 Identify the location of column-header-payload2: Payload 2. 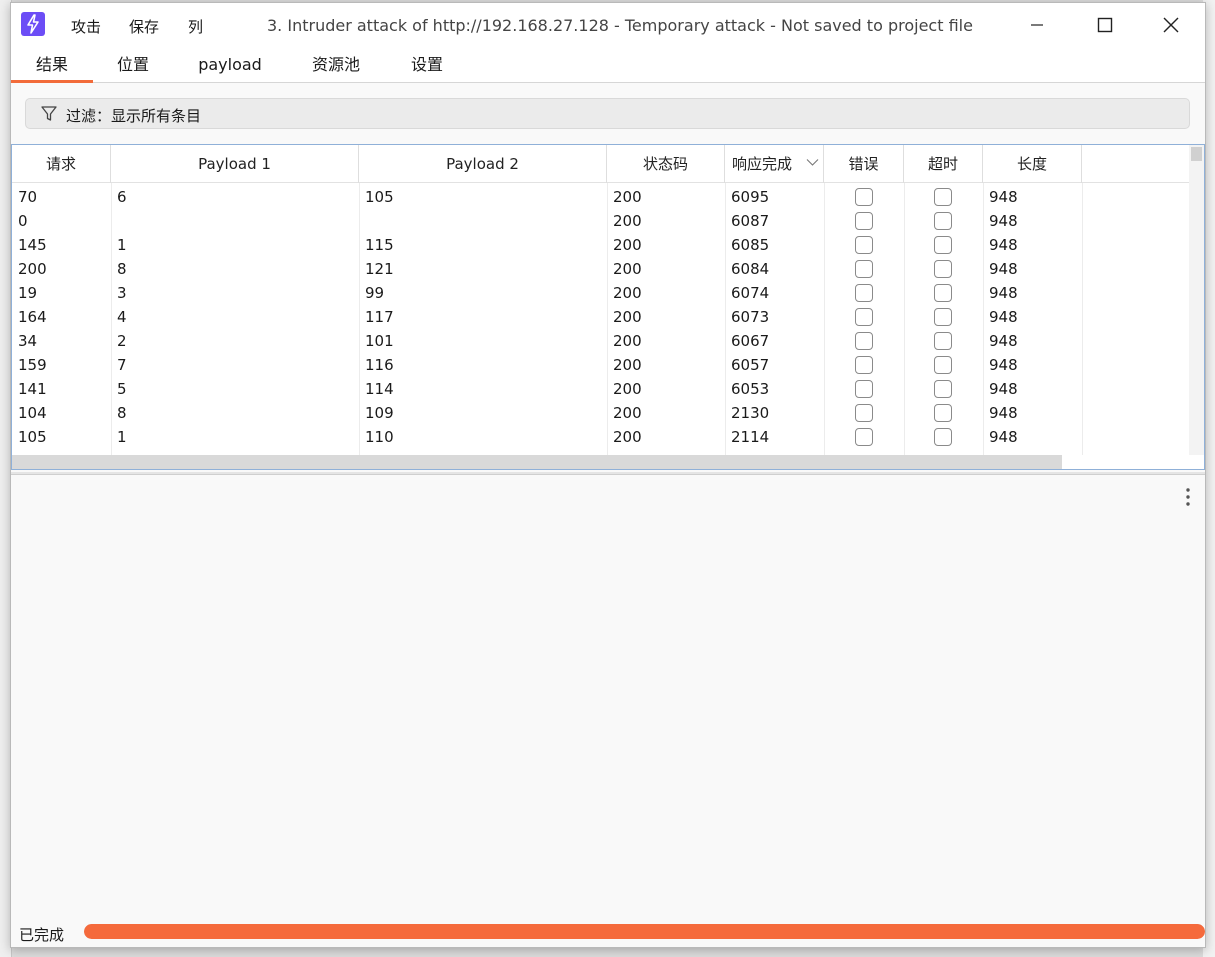
(483, 164).